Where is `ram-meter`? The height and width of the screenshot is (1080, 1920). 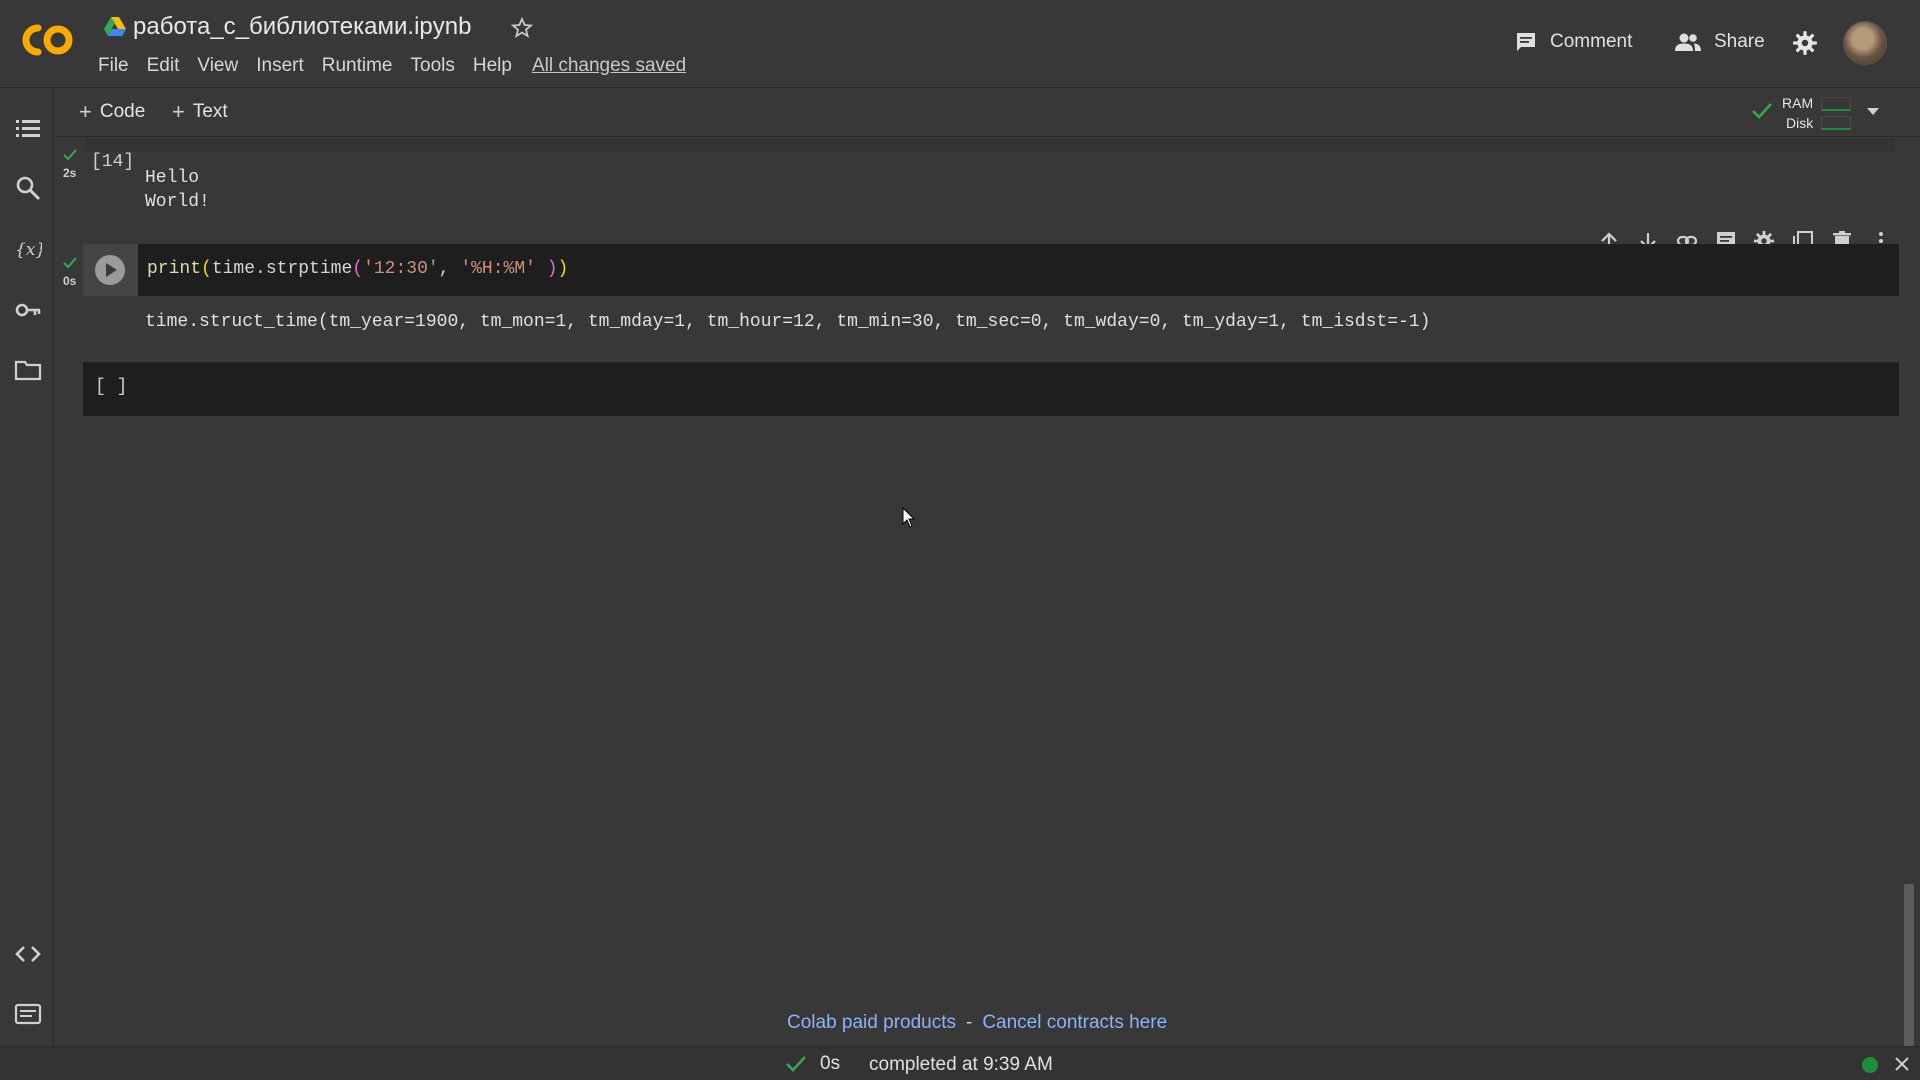 ram-meter is located at coordinates (1836, 104).